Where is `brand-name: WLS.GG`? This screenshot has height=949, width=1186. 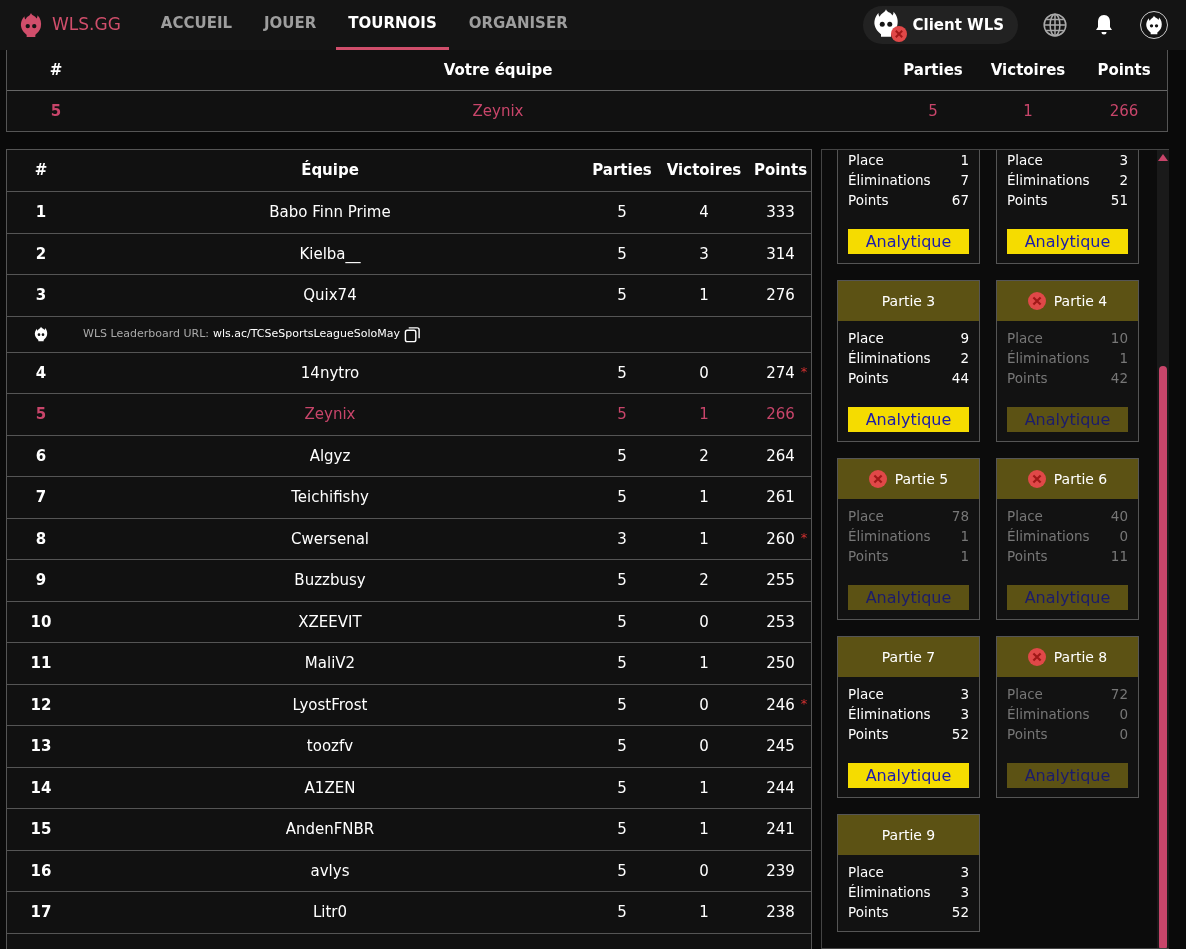
brand-name: WLS.GG is located at coordinates (86, 25).